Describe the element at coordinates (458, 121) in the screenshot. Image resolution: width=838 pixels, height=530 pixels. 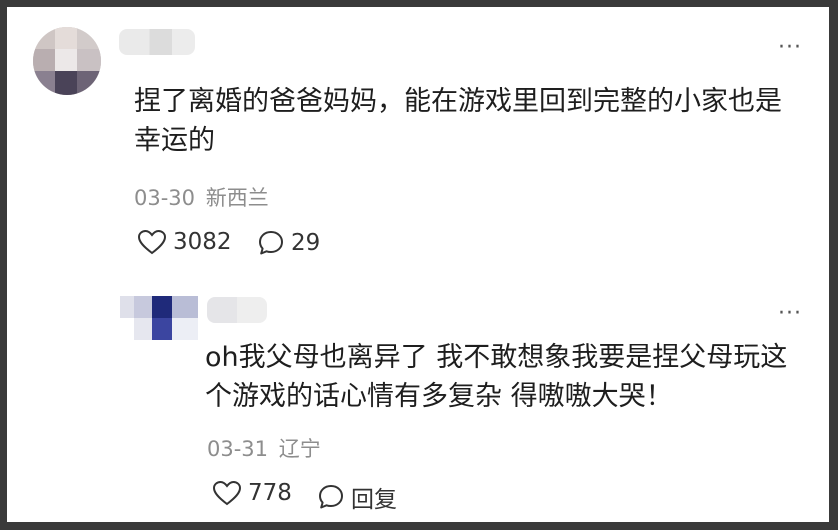
I see `comment-text: 捏了离婚的爸爸妈妈，能在游戏里回到完整的小家也是 幸运的` at that location.